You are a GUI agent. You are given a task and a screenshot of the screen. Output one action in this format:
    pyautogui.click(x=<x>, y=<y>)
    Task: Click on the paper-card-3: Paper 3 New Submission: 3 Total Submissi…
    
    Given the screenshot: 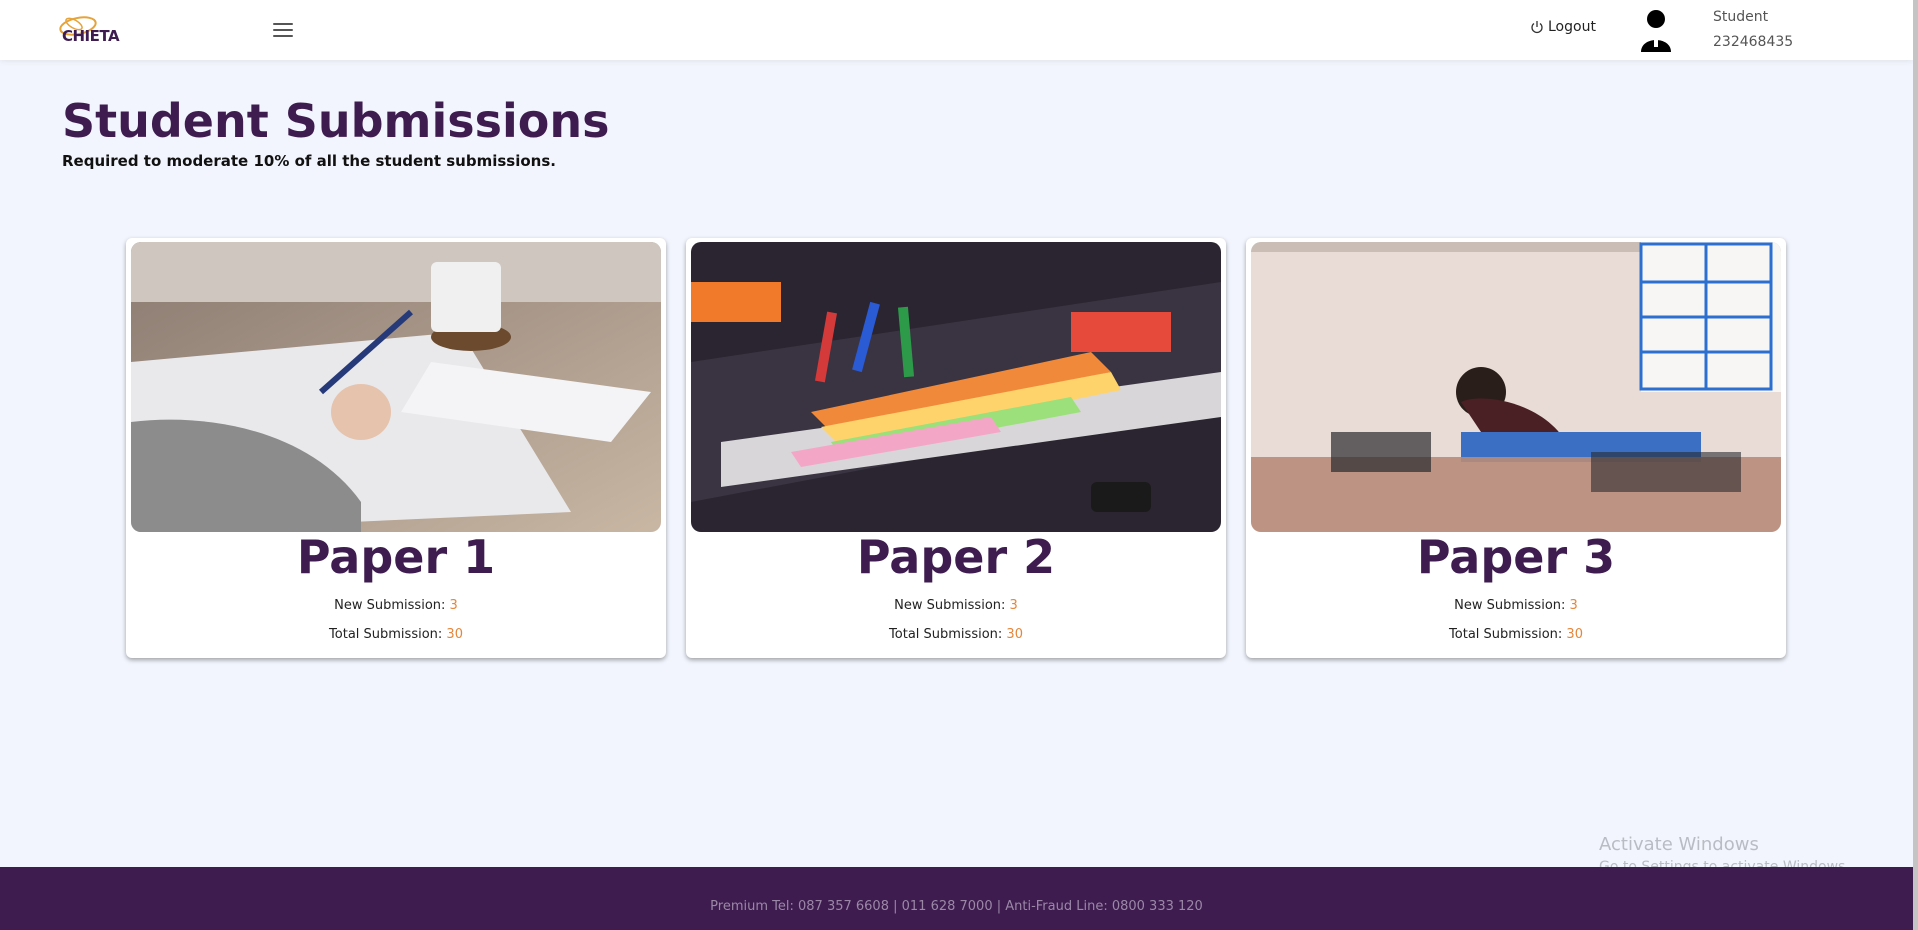 What is the action you would take?
    pyautogui.click(x=1516, y=448)
    